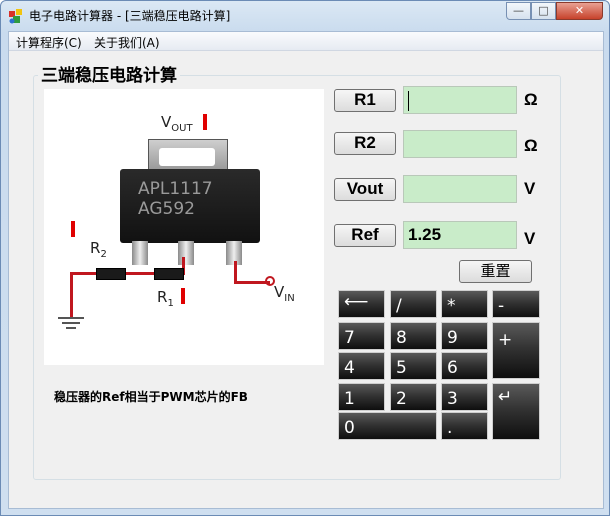 The width and height of the screenshot is (610, 516). What do you see at coordinates (460, 100) in the screenshot?
I see `r1-field` at bounding box center [460, 100].